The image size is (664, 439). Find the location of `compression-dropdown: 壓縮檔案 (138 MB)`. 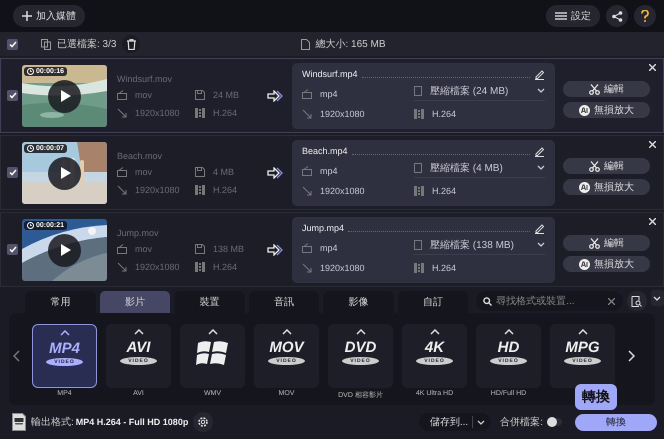

compression-dropdown: 壓縮檔案 (138 MB) is located at coordinates (479, 246).